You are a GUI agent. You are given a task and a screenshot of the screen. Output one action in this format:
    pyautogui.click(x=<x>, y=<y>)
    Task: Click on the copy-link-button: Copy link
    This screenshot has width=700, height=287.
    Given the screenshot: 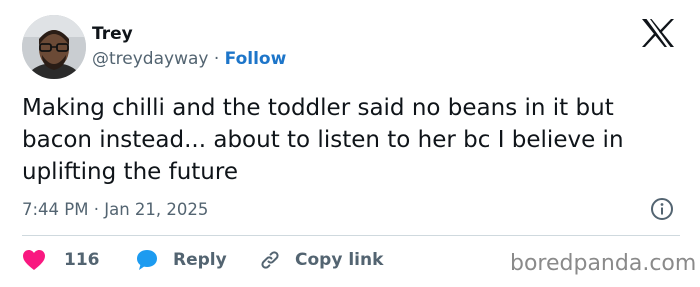 What is the action you would take?
    pyautogui.click(x=320, y=260)
    